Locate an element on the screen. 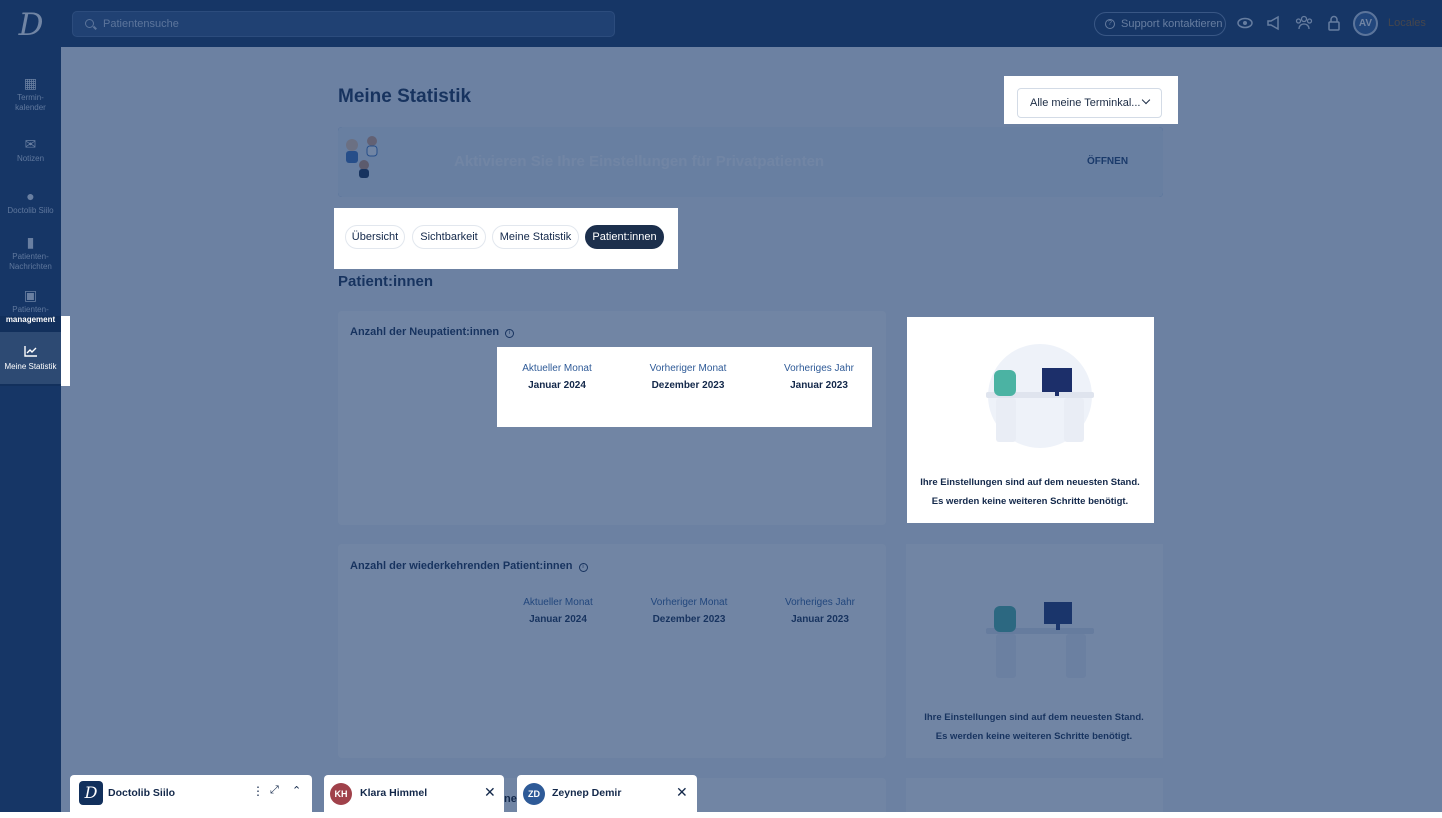 The height and width of the screenshot is (818, 1442). chevron-down-icon is located at coordinates (1146, 100).